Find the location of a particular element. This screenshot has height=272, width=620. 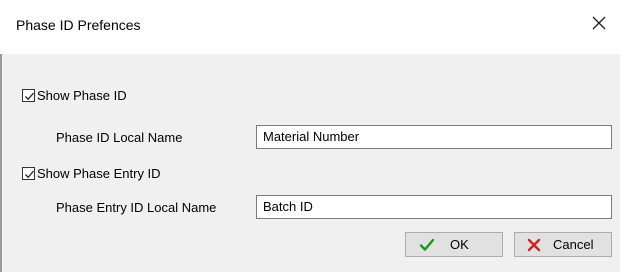

ok-button-label: OK is located at coordinates (459, 244).